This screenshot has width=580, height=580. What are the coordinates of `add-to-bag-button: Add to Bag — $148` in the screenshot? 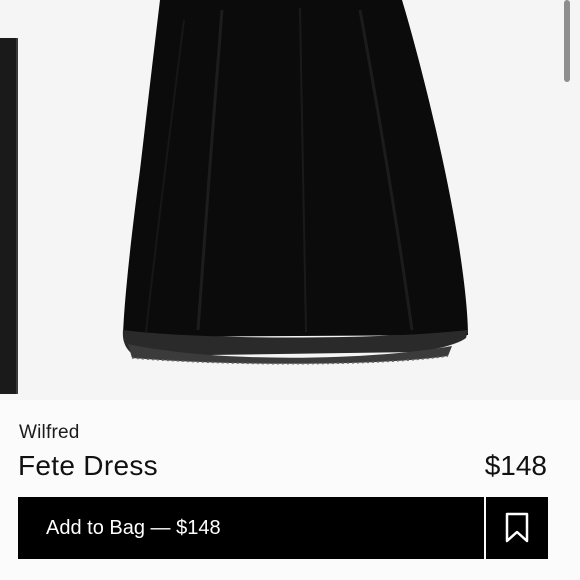 It's located at (251, 528).